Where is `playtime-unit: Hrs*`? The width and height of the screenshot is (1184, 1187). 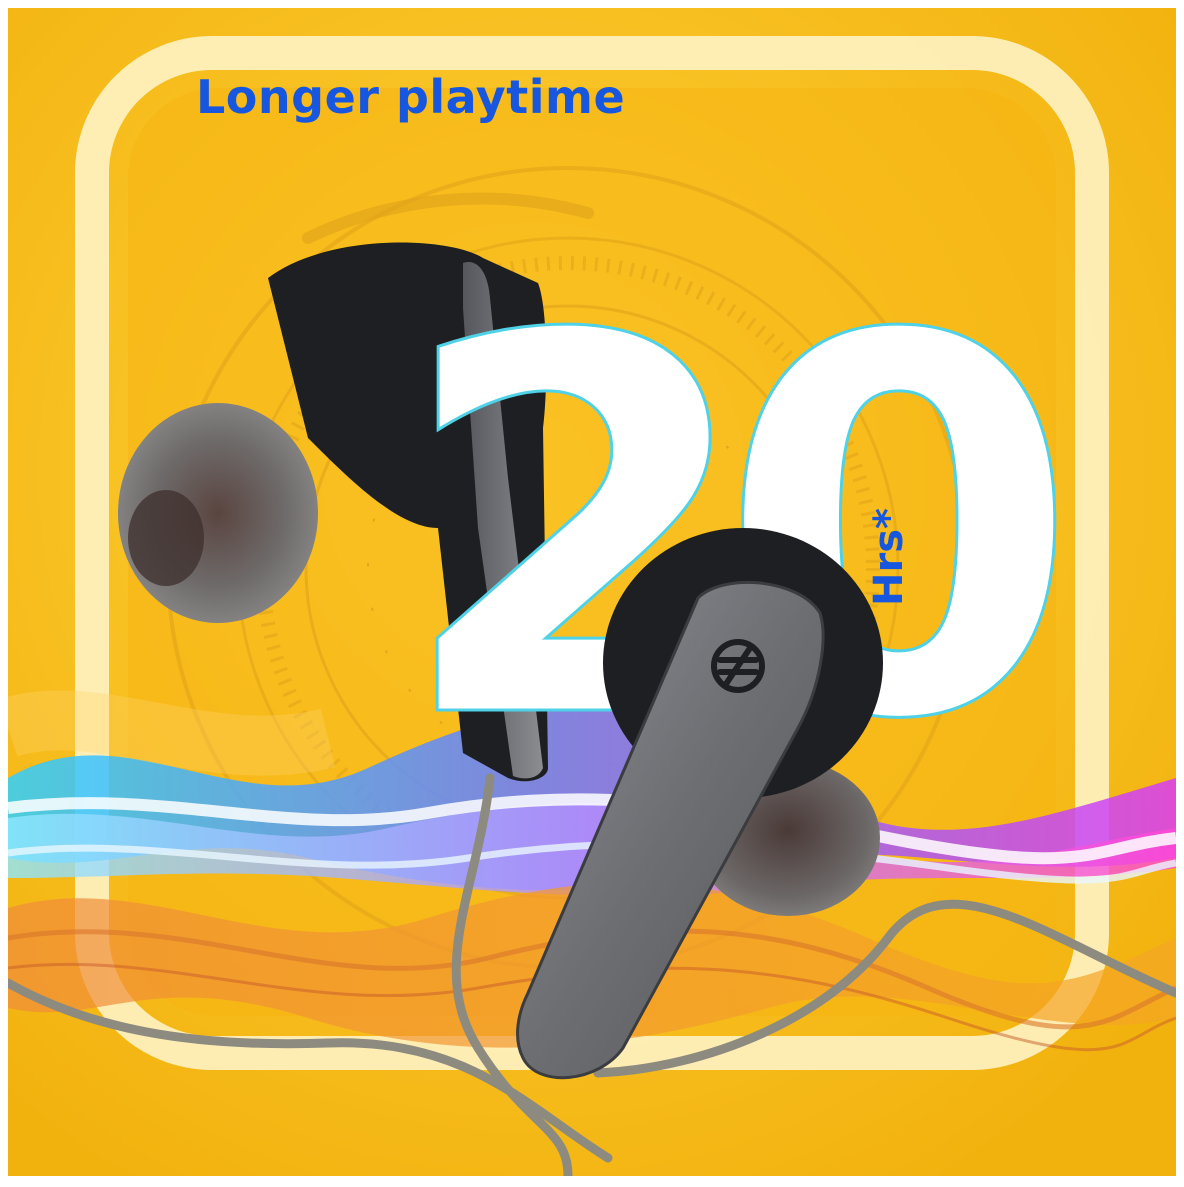
playtime-unit: Hrs* is located at coordinates (889, 557).